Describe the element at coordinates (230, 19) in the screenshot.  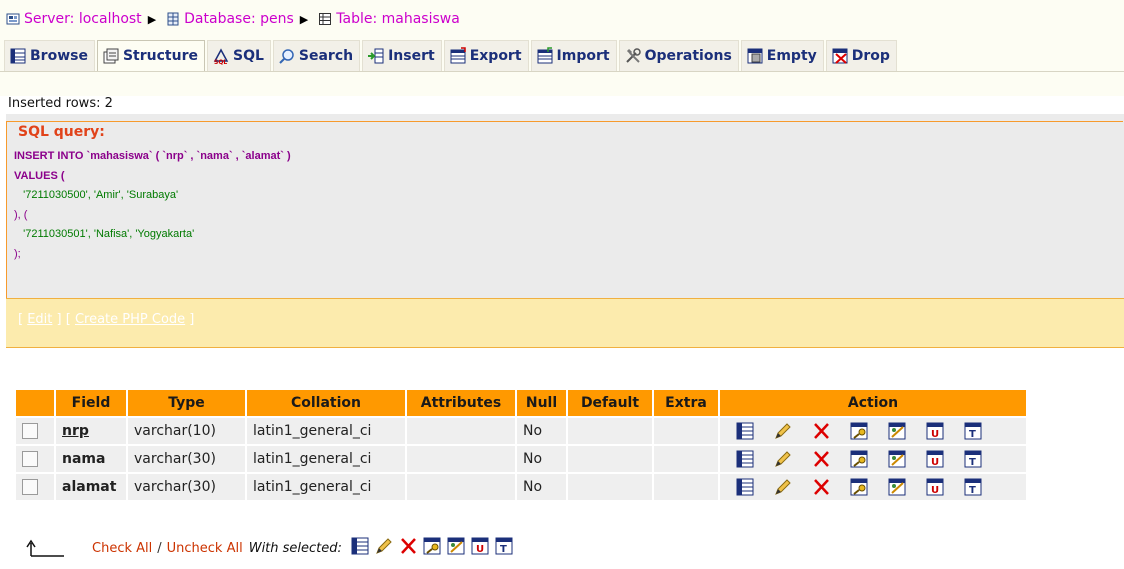
I see `breadcrumb-database: Database: pens` at that location.